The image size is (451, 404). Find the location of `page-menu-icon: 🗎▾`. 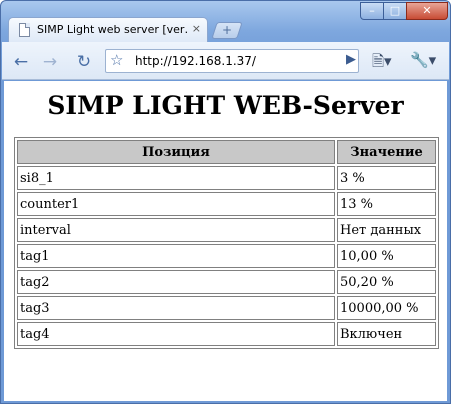

page-menu-icon: 🗎▾ is located at coordinates (382, 63).